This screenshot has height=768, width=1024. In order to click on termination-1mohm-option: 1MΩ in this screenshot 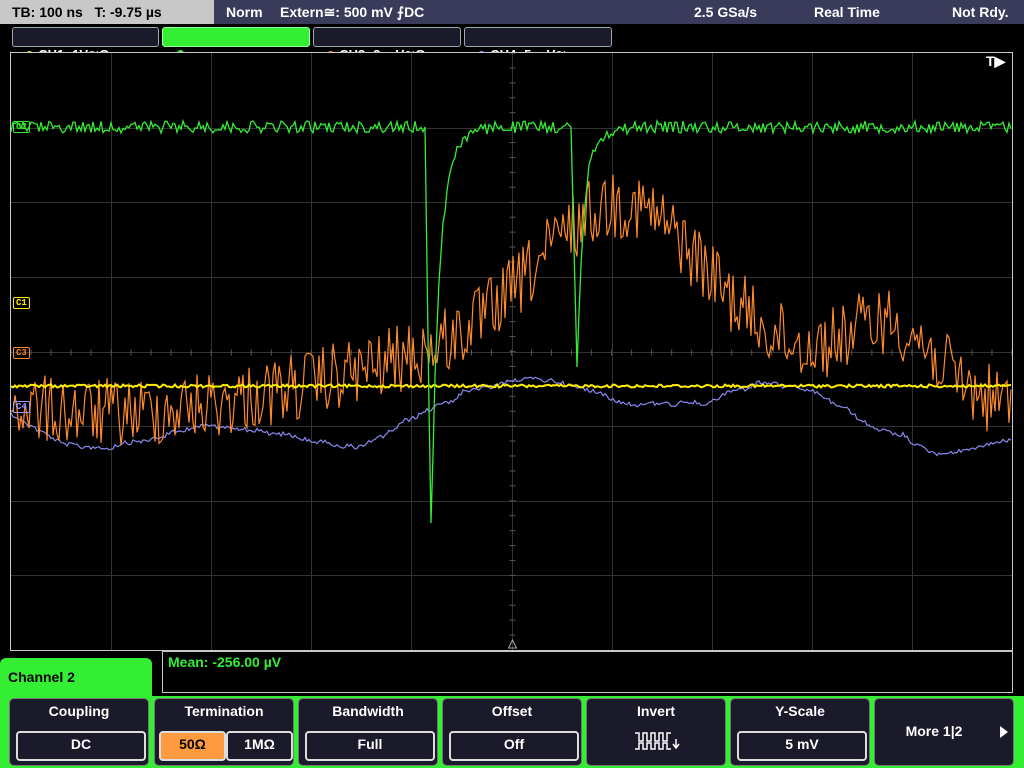, I will do `click(259, 746)`.